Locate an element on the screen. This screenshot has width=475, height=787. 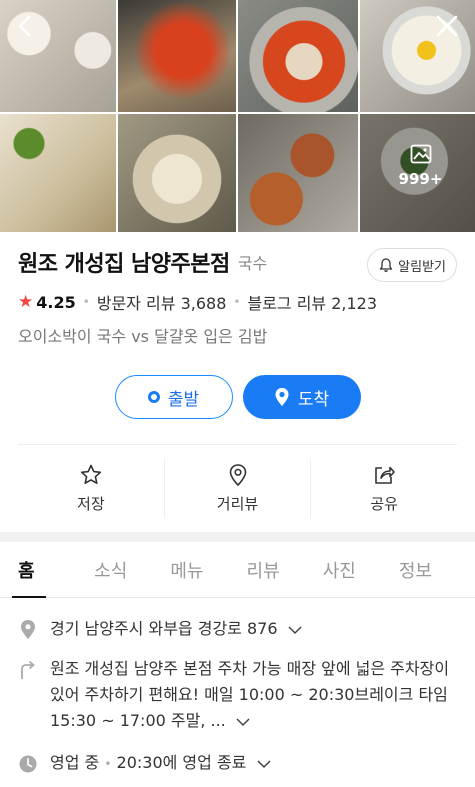
arrive-label: 도착 is located at coordinates (313, 399).